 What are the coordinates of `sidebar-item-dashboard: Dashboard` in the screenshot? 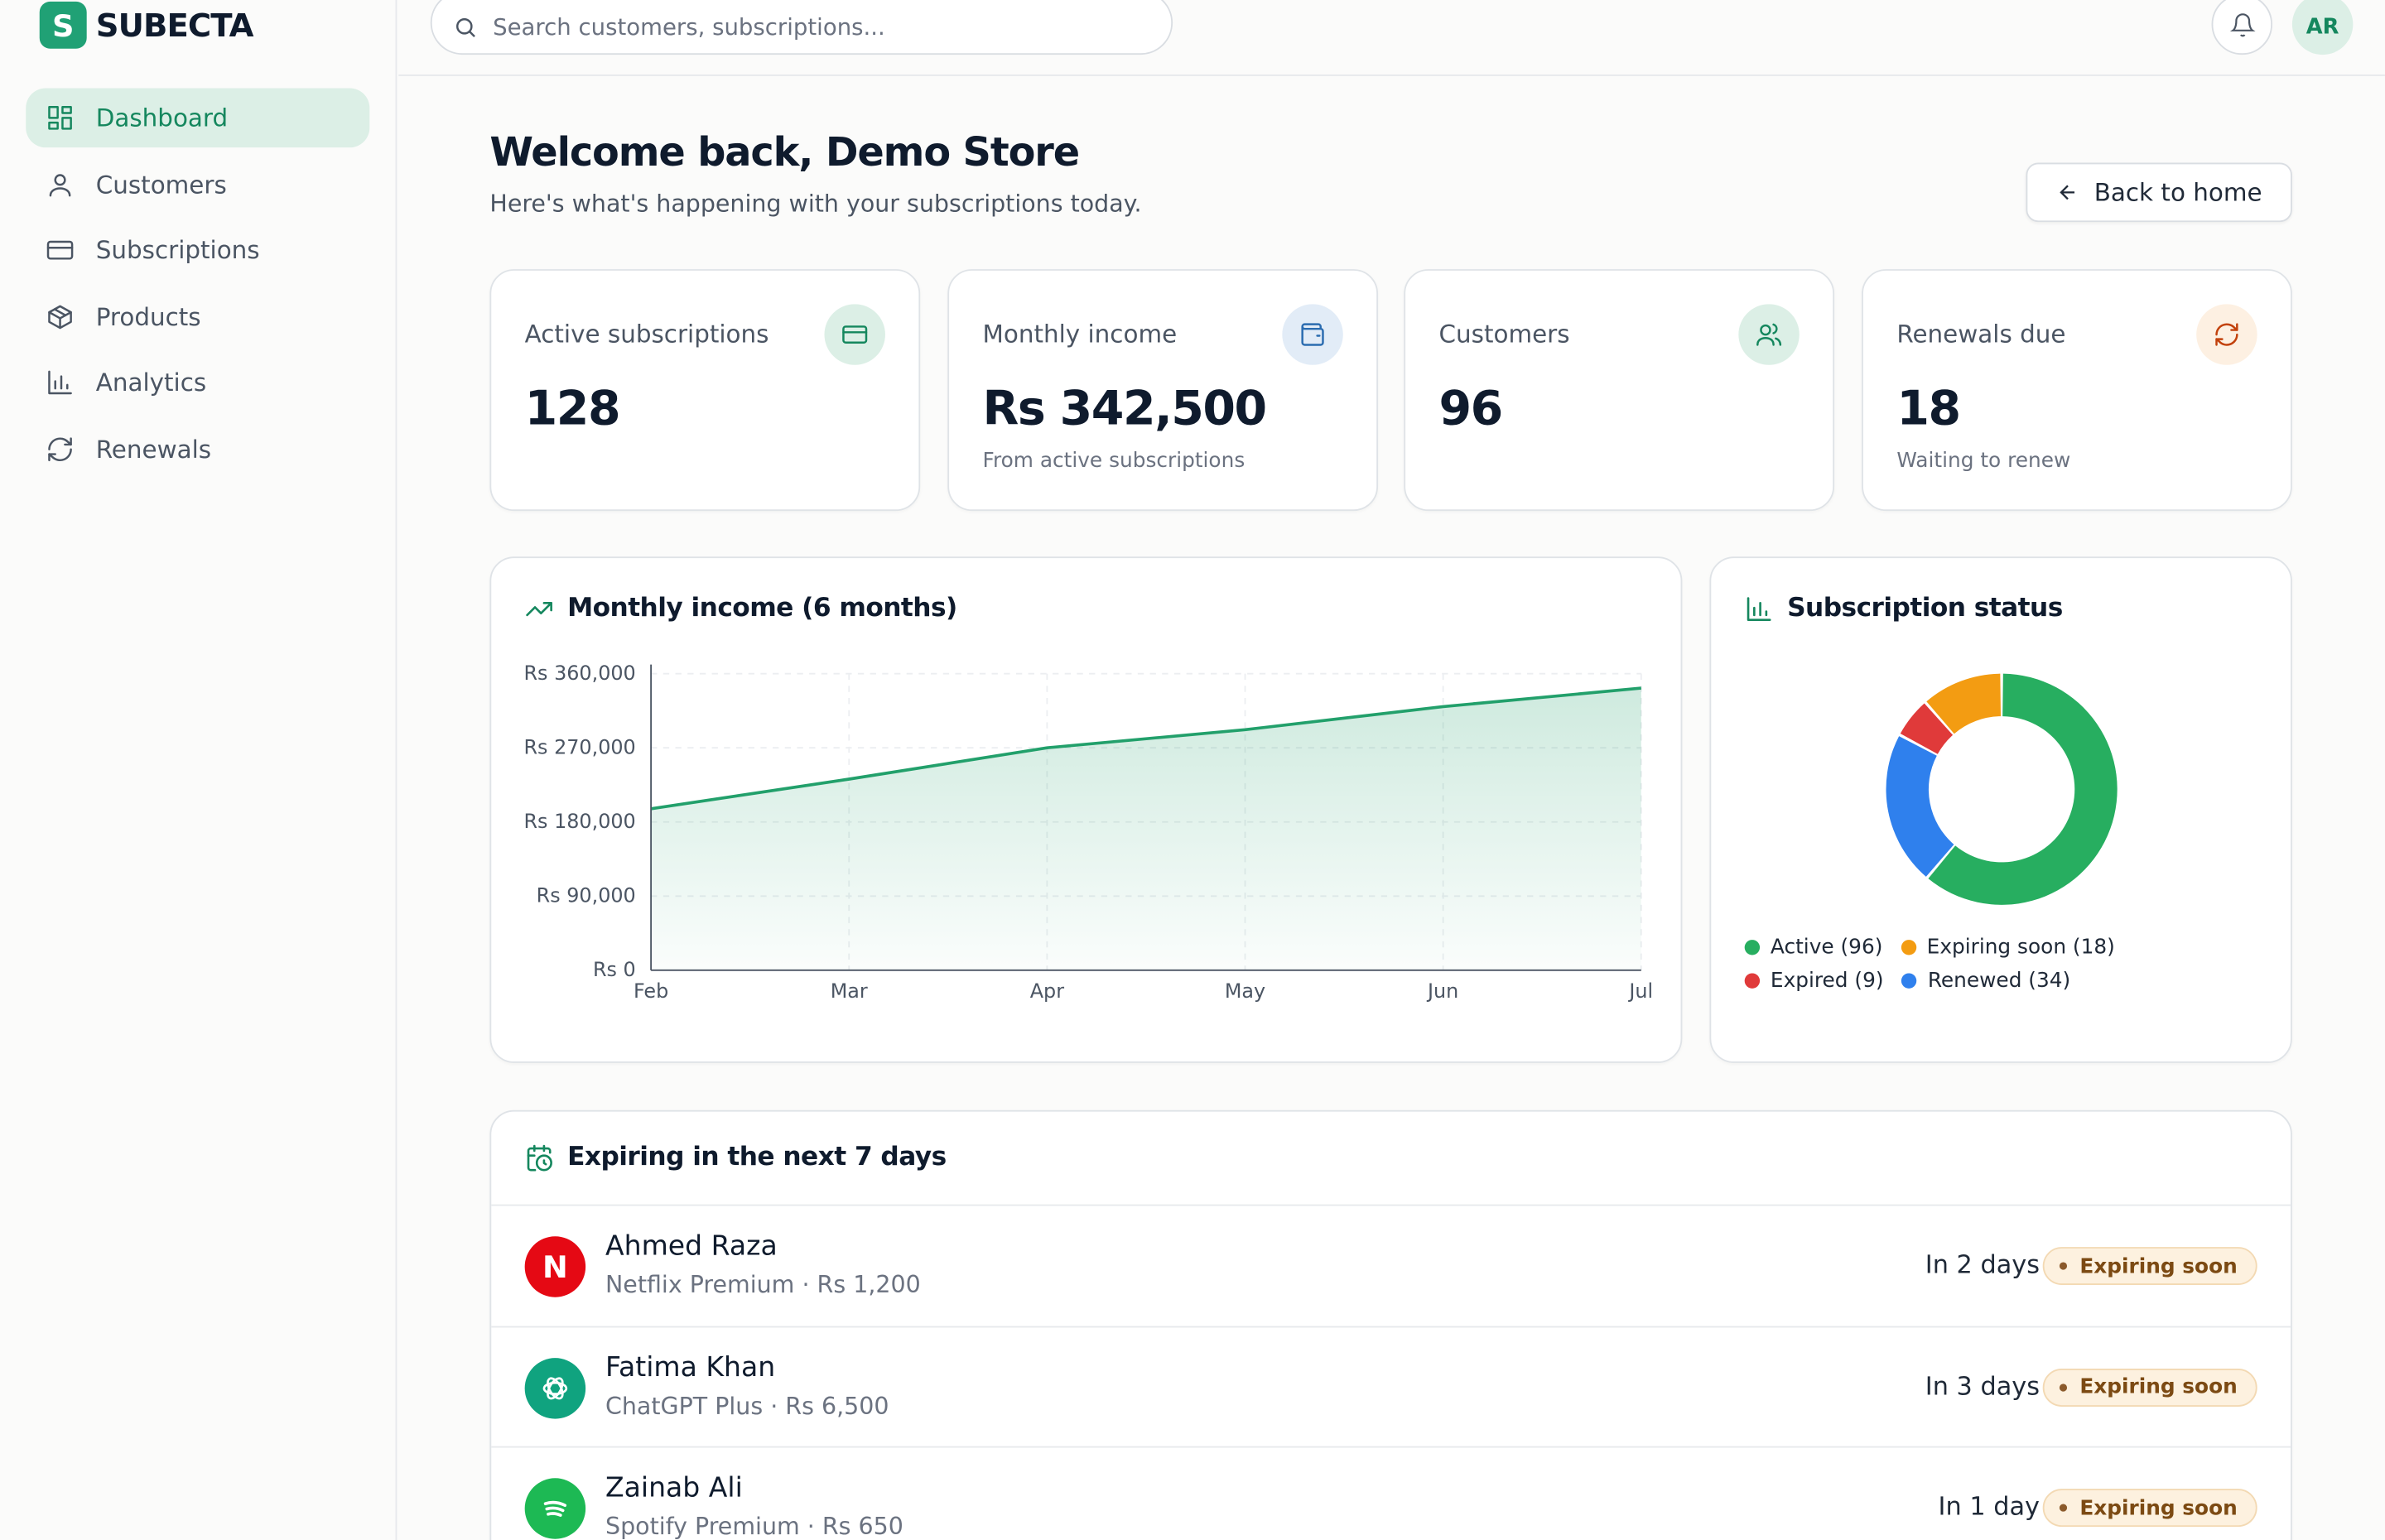 It's located at (198, 118).